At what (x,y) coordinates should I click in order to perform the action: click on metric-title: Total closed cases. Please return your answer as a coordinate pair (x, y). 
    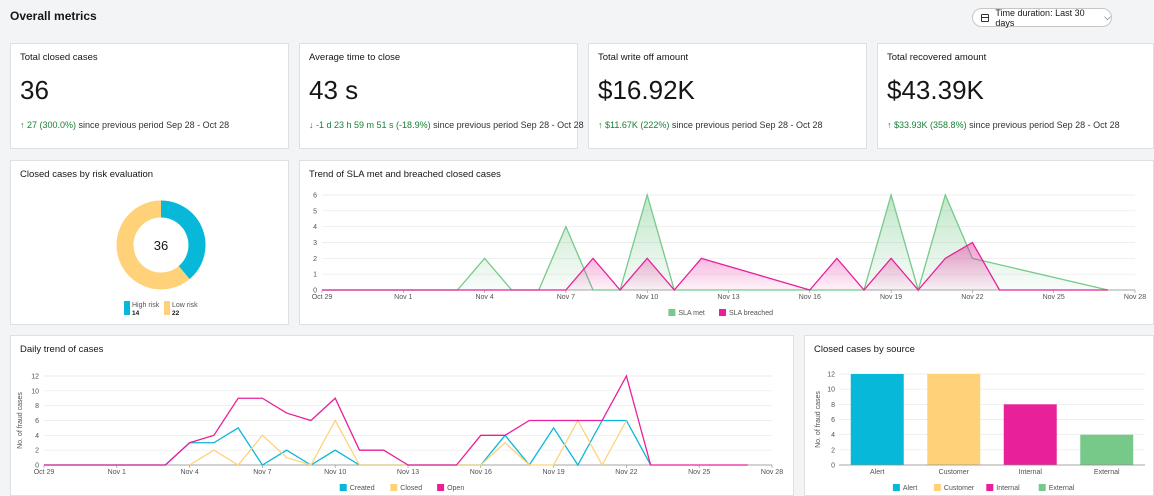
    Looking at the image, I should click on (59, 57).